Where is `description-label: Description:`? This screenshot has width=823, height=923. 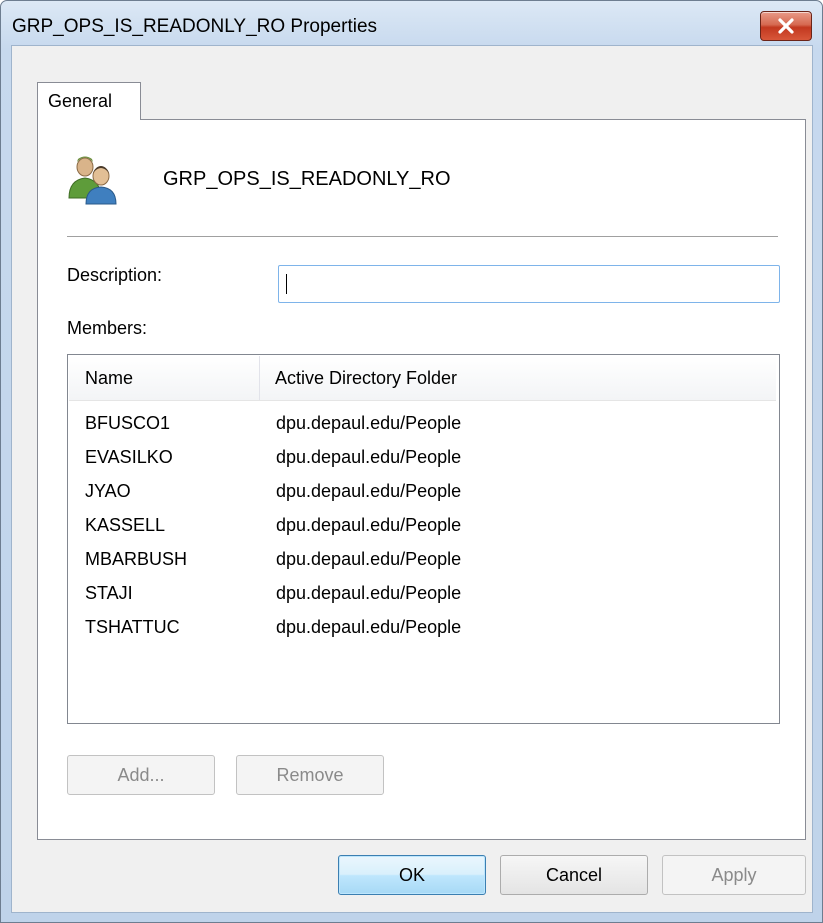 description-label: Description: is located at coordinates (115, 275).